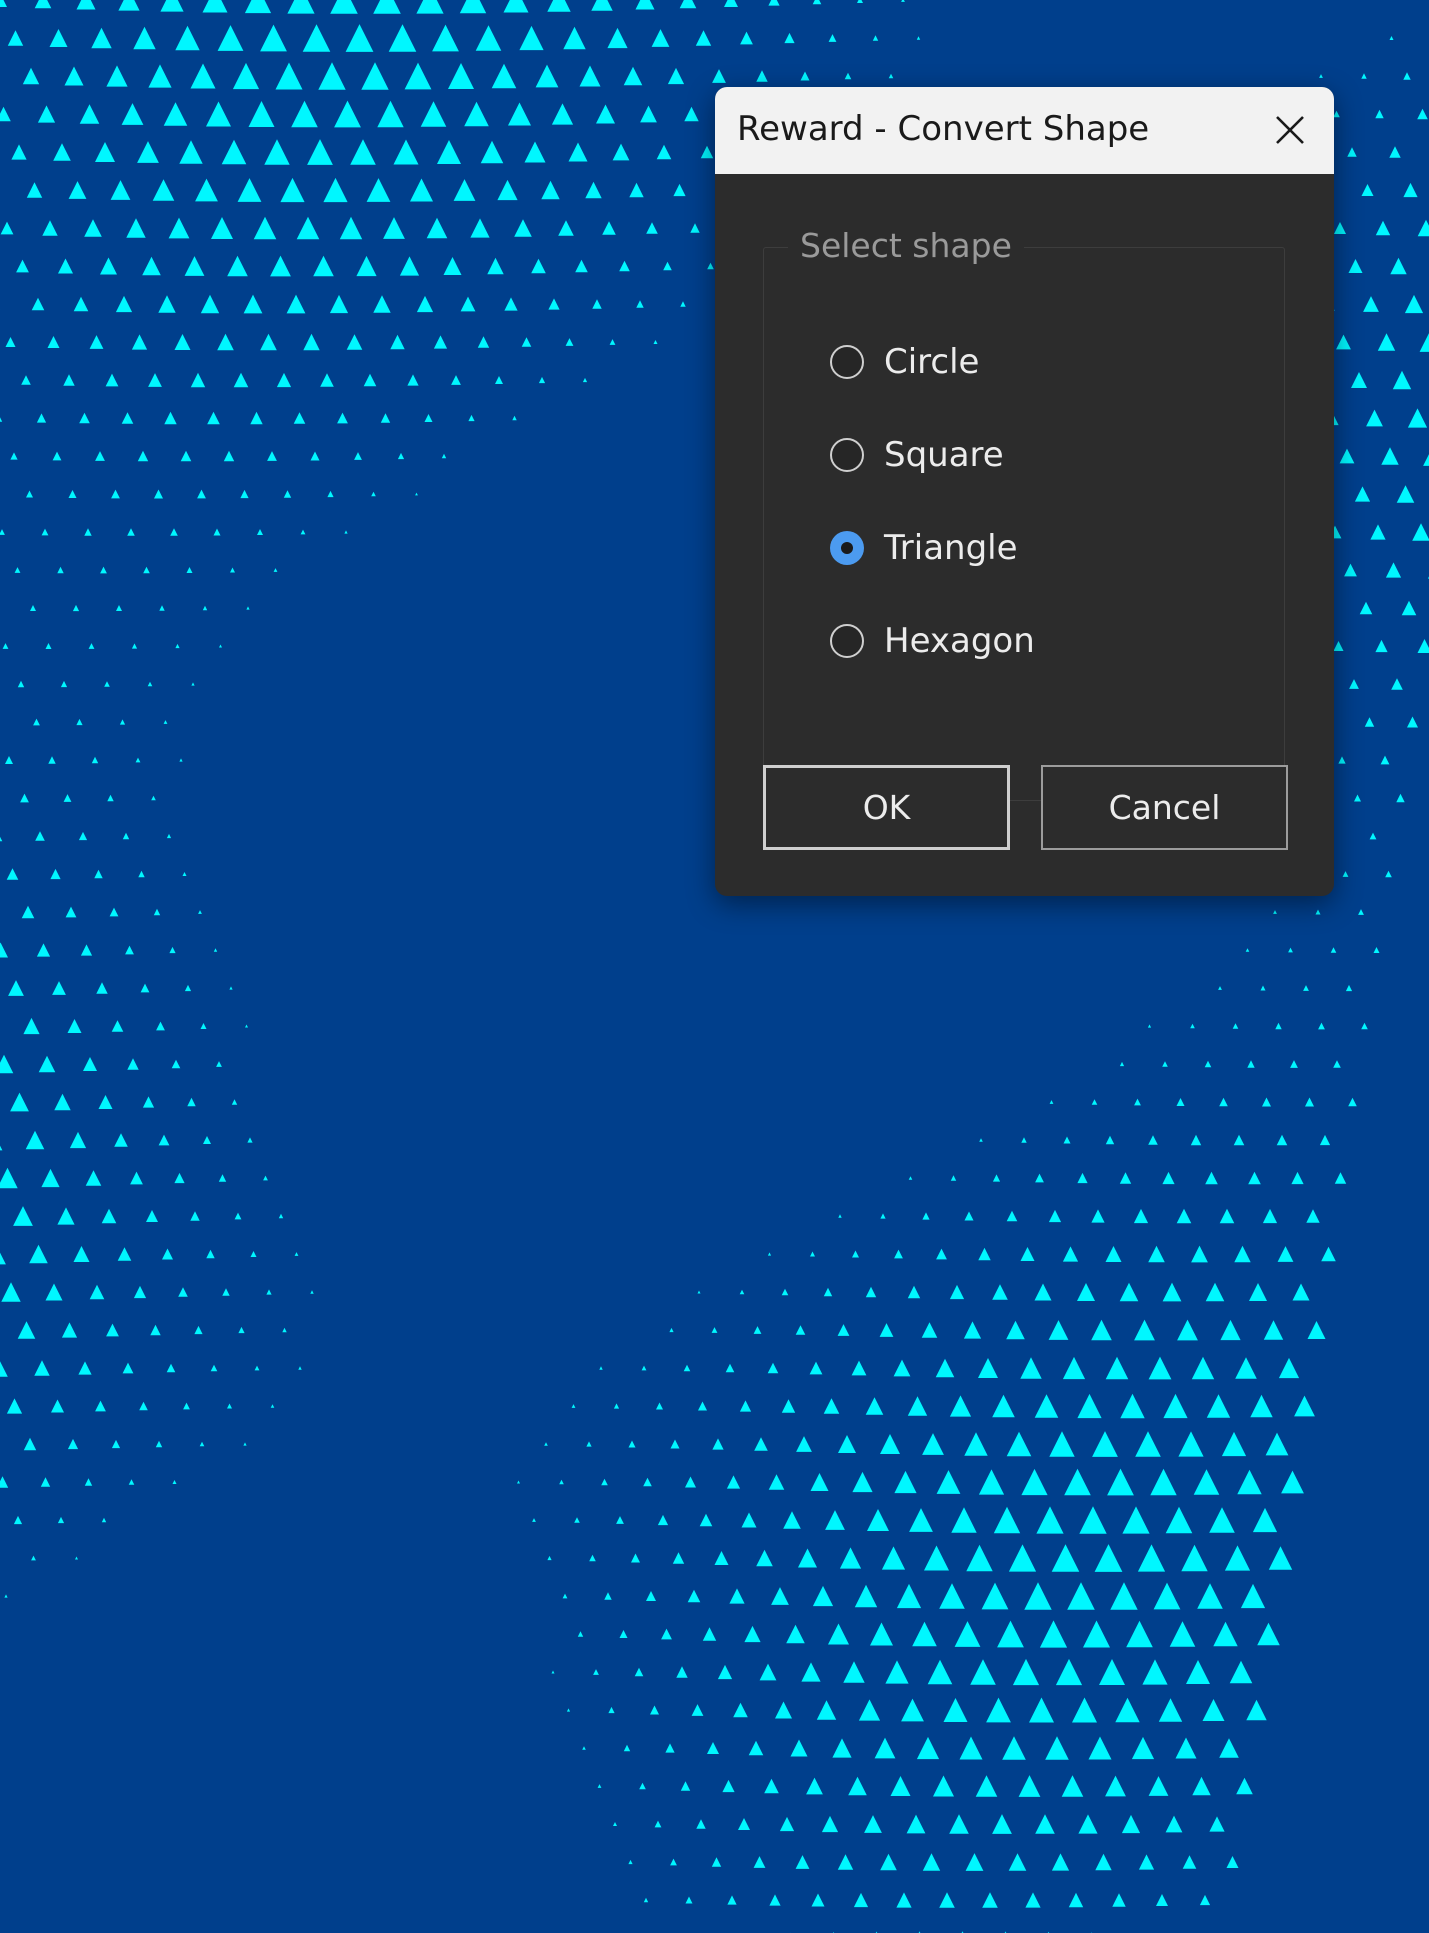 This screenshot has width=1429, height=1933. I want to click on radio-triangle-option: Triangle, so click(924, 548).